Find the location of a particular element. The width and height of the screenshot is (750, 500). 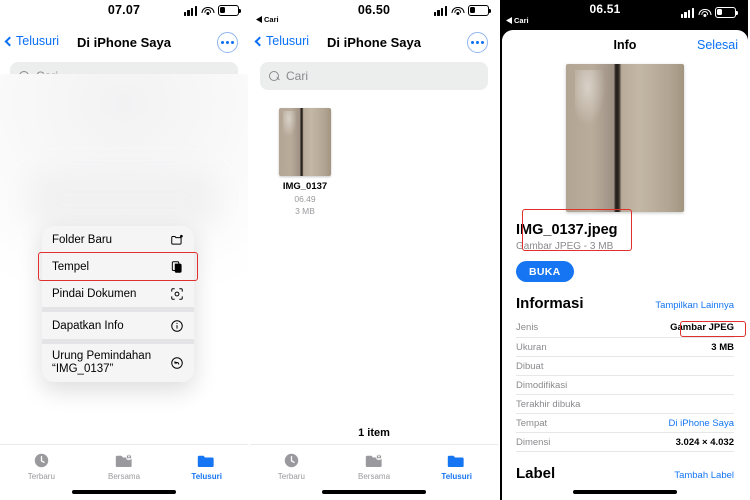

search-input: Cari is located at coordinates (374, 76).